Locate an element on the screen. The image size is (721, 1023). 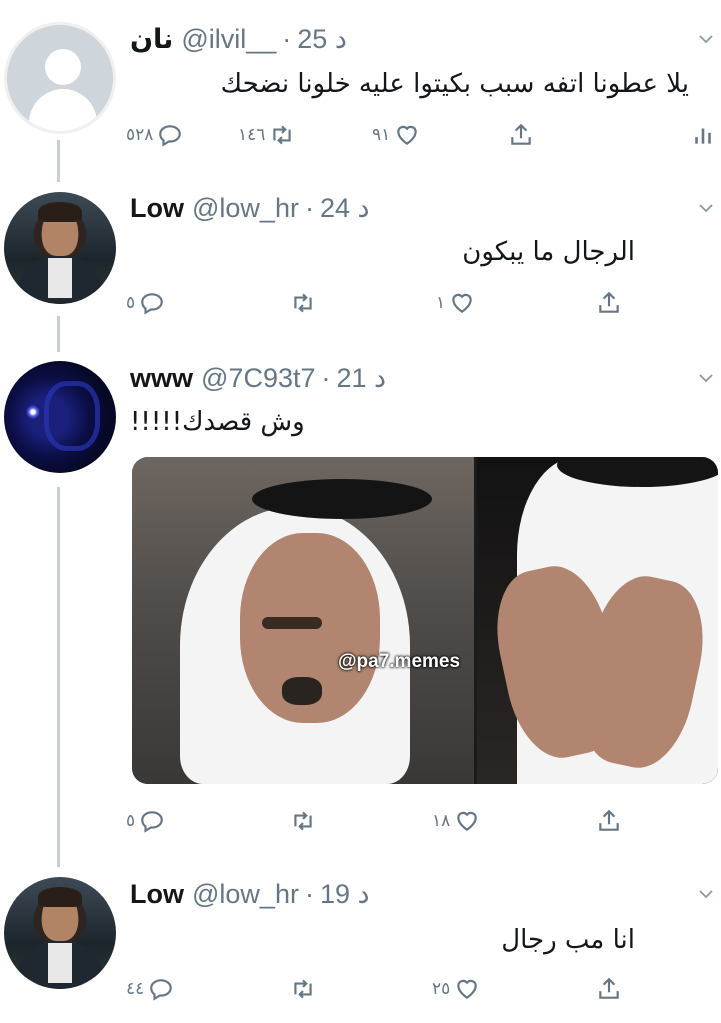
tweet-header: Low @low_hr · 24 د is located at coordinates (410, 208).